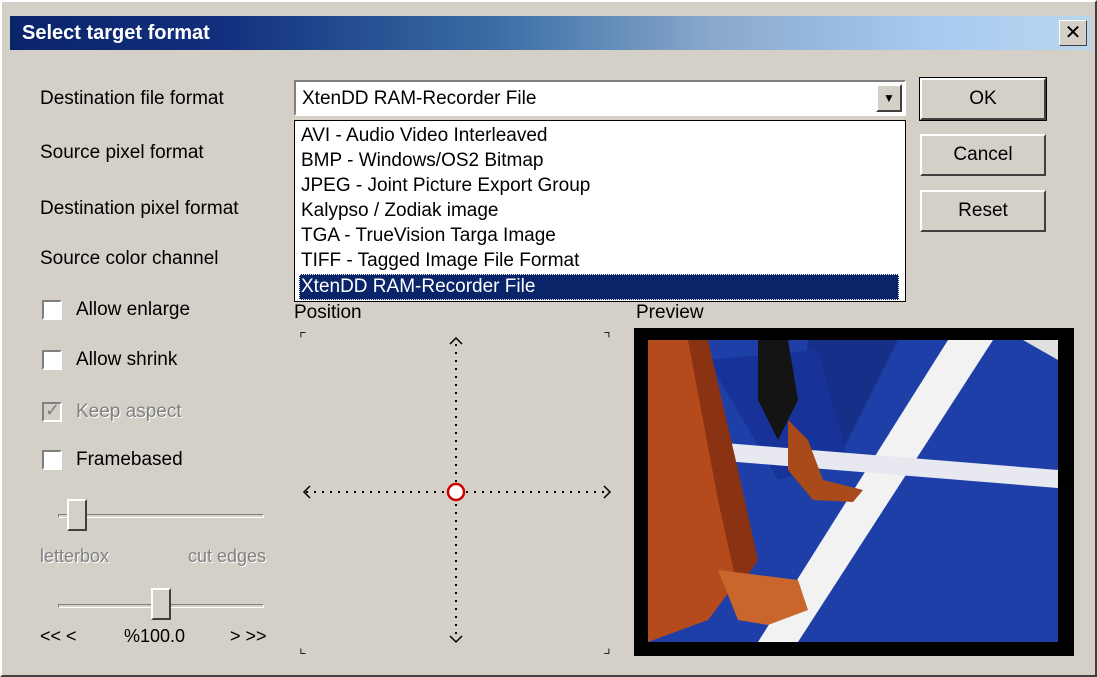 The width and height of the screenshot is (1097, 677). I want to click on position-label: Position, so click(328, 312).